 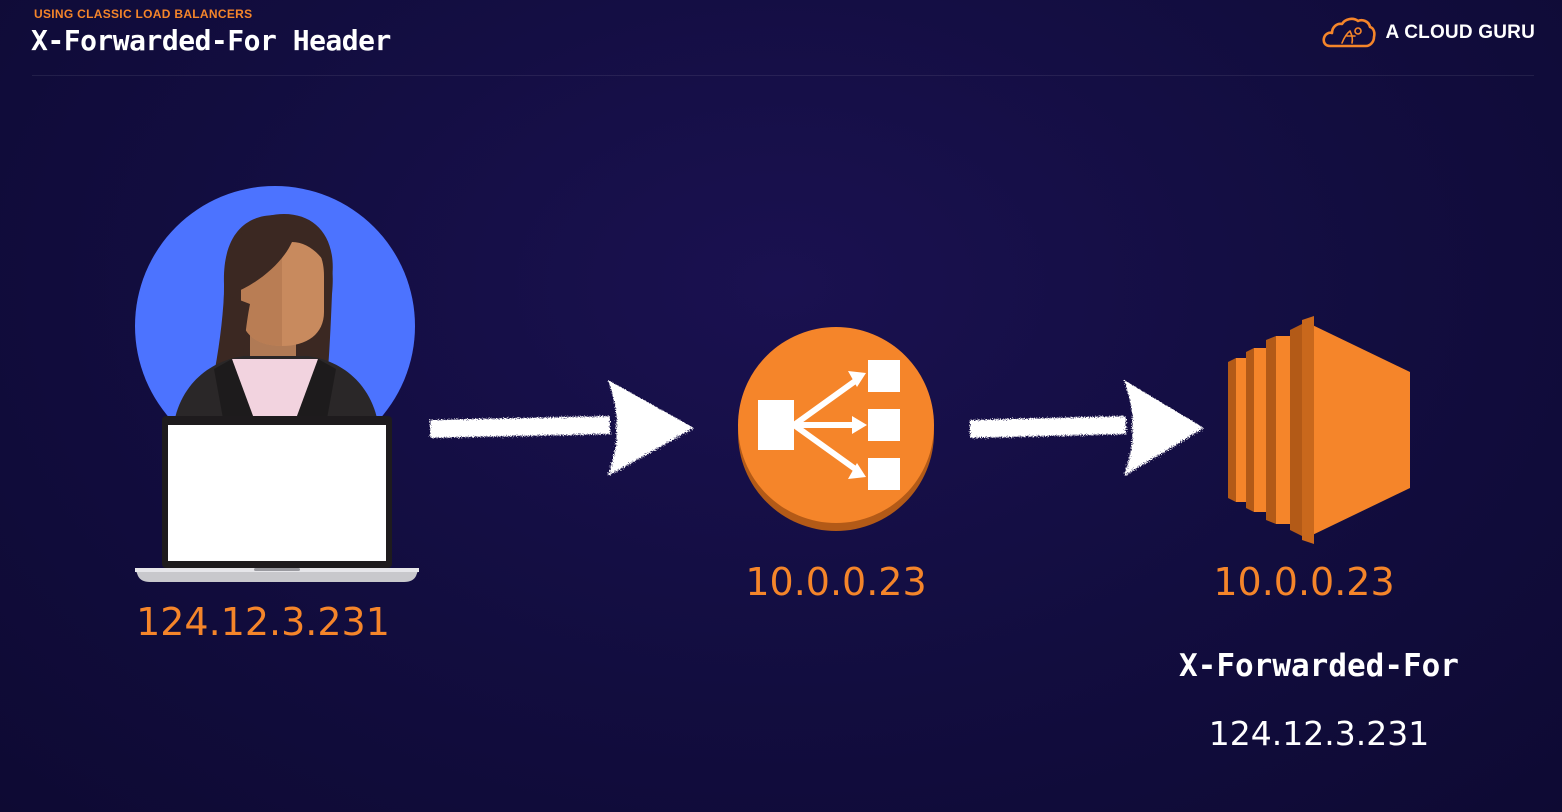 What do you see at coordinates (783, 75) in the screenshot?
I see `header-divider` at bounding box center [783, 75].